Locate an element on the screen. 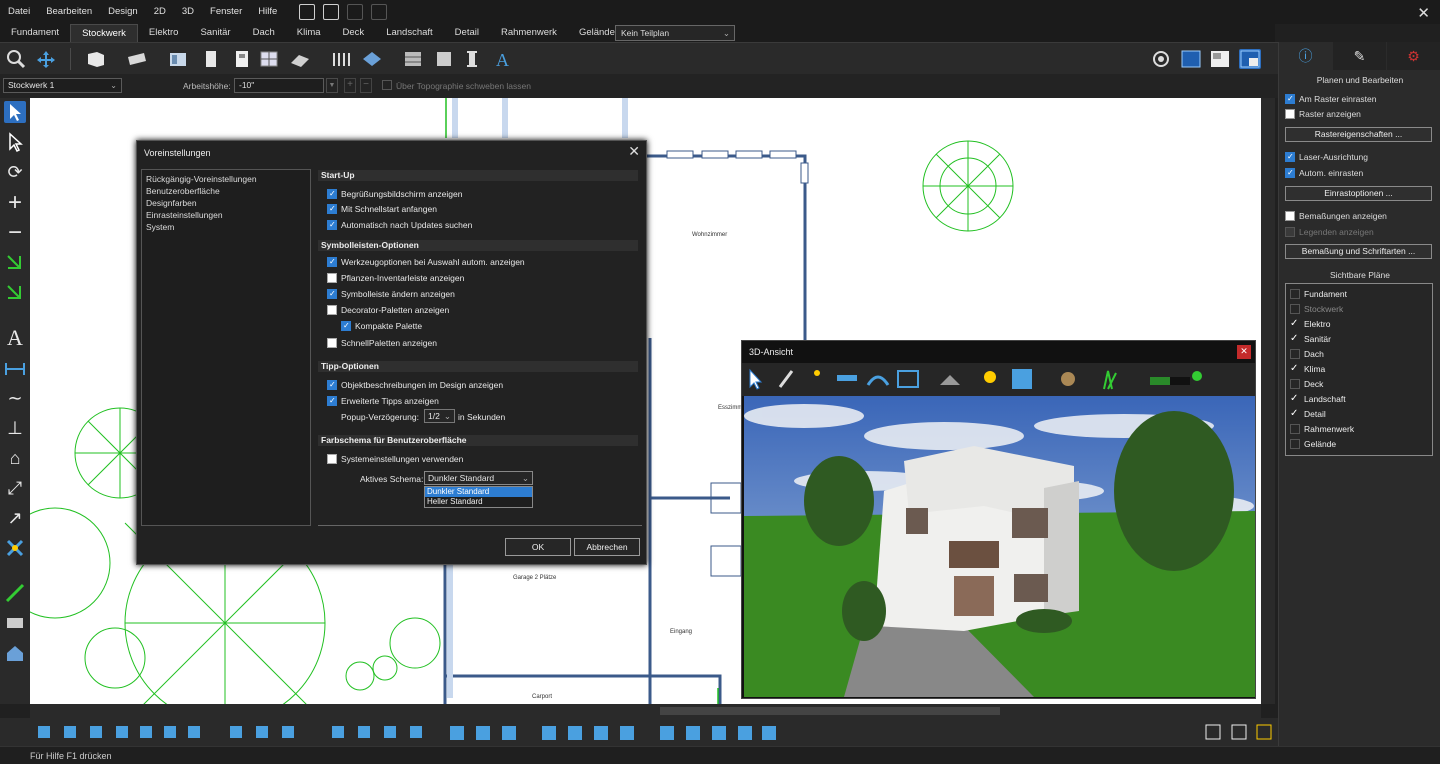 Image resolution: width=1440 pixels, height=764 pixels. height-dropdown-icon: ▼ is located at coordinates (332, 85).